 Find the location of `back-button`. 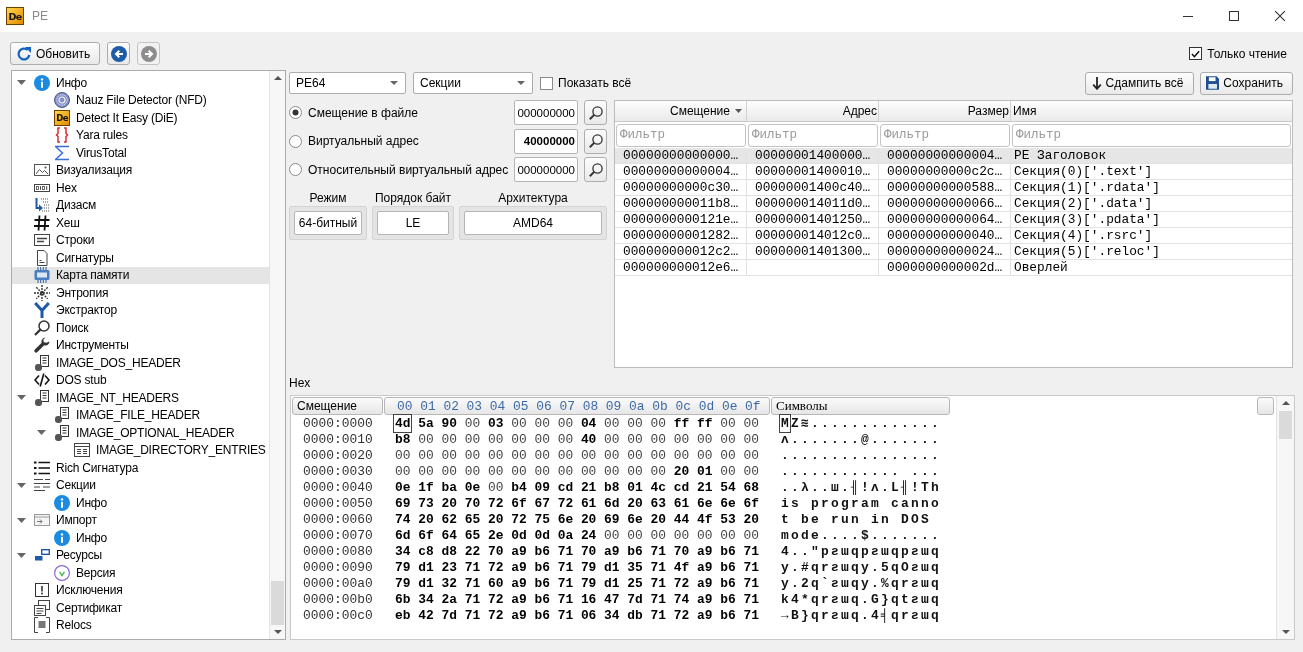

back-button is located at coordinates (119, 53).